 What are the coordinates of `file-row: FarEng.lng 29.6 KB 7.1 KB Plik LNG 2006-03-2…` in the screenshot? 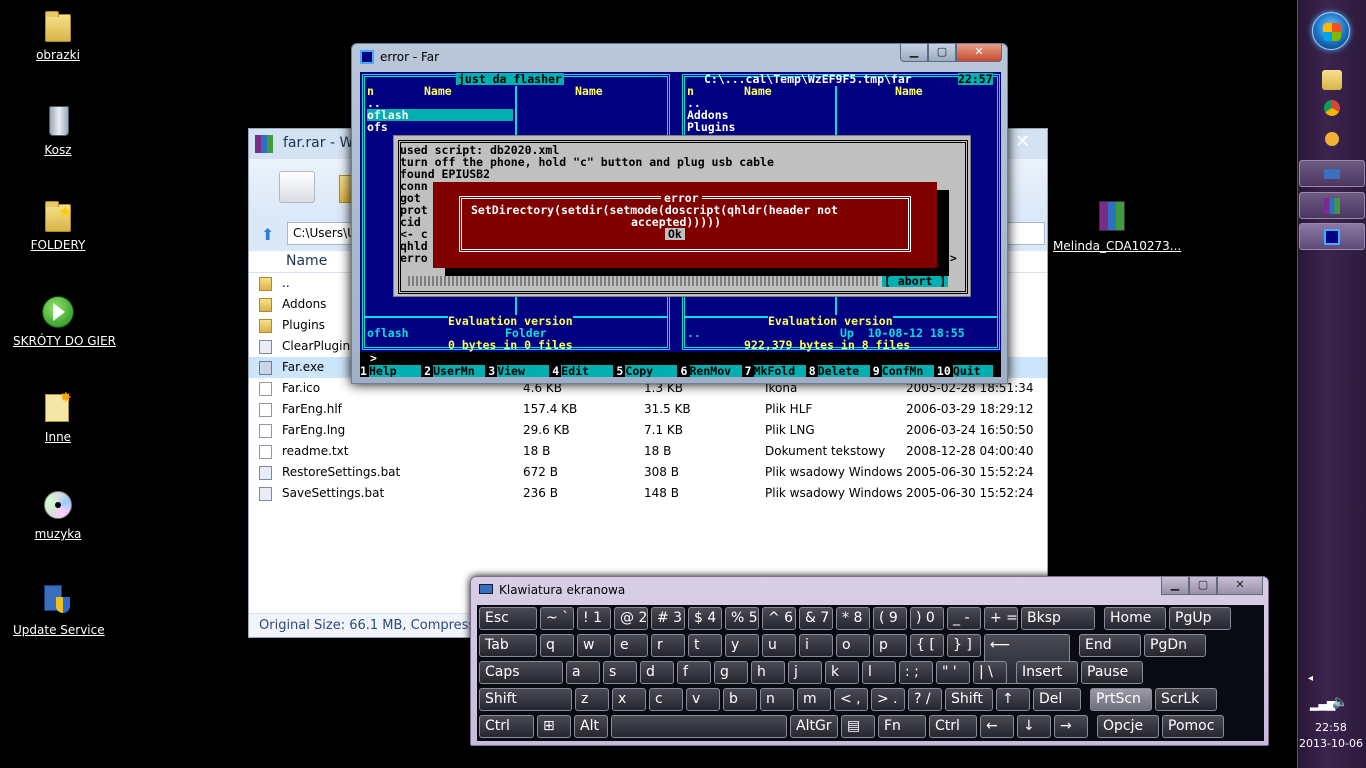 It's located at (648, 430).